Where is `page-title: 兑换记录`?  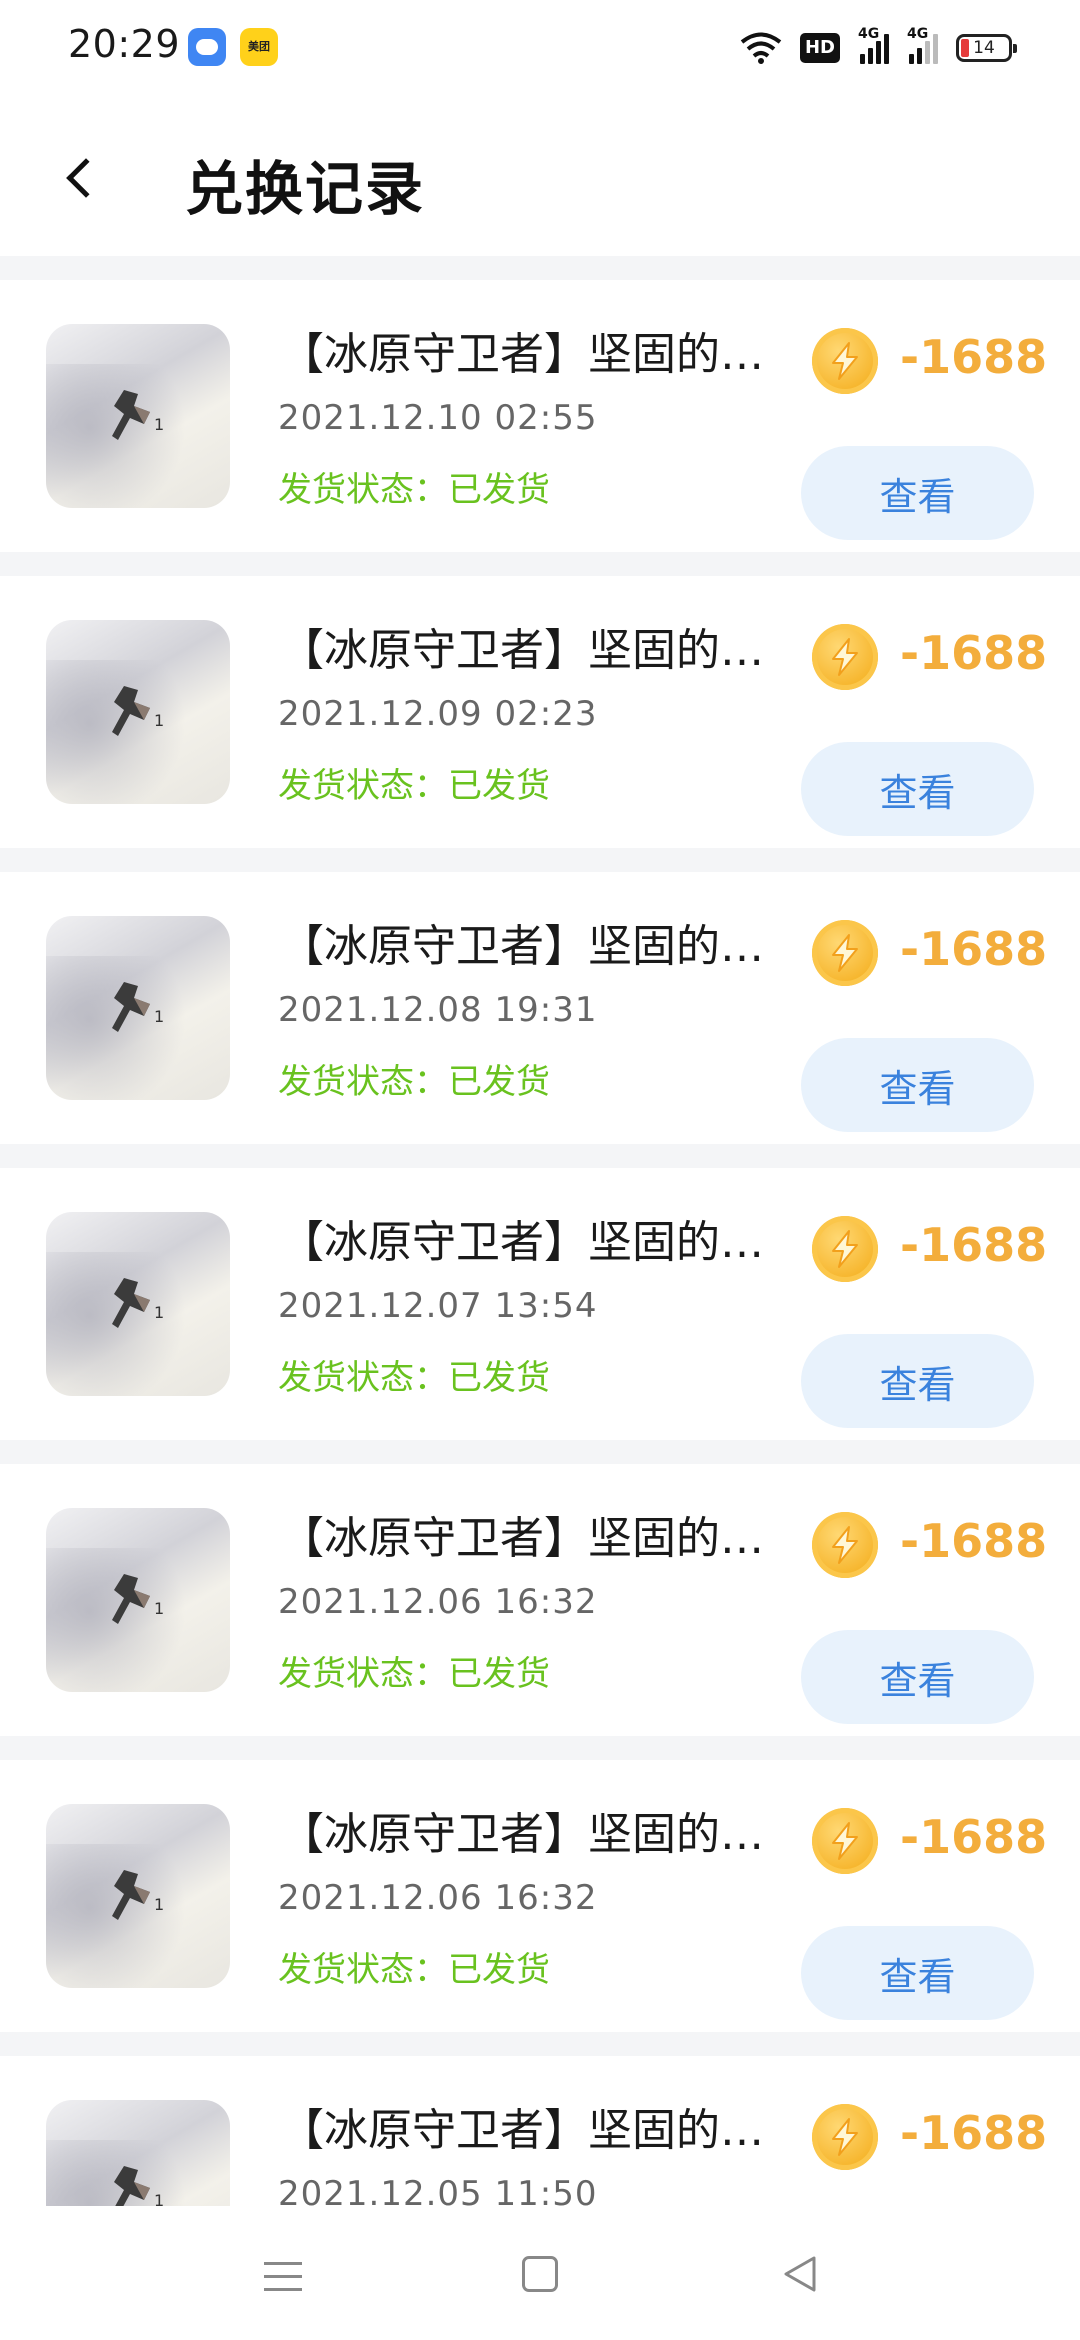
page-title: 兑换记录 is located at coordinates (305, 189).